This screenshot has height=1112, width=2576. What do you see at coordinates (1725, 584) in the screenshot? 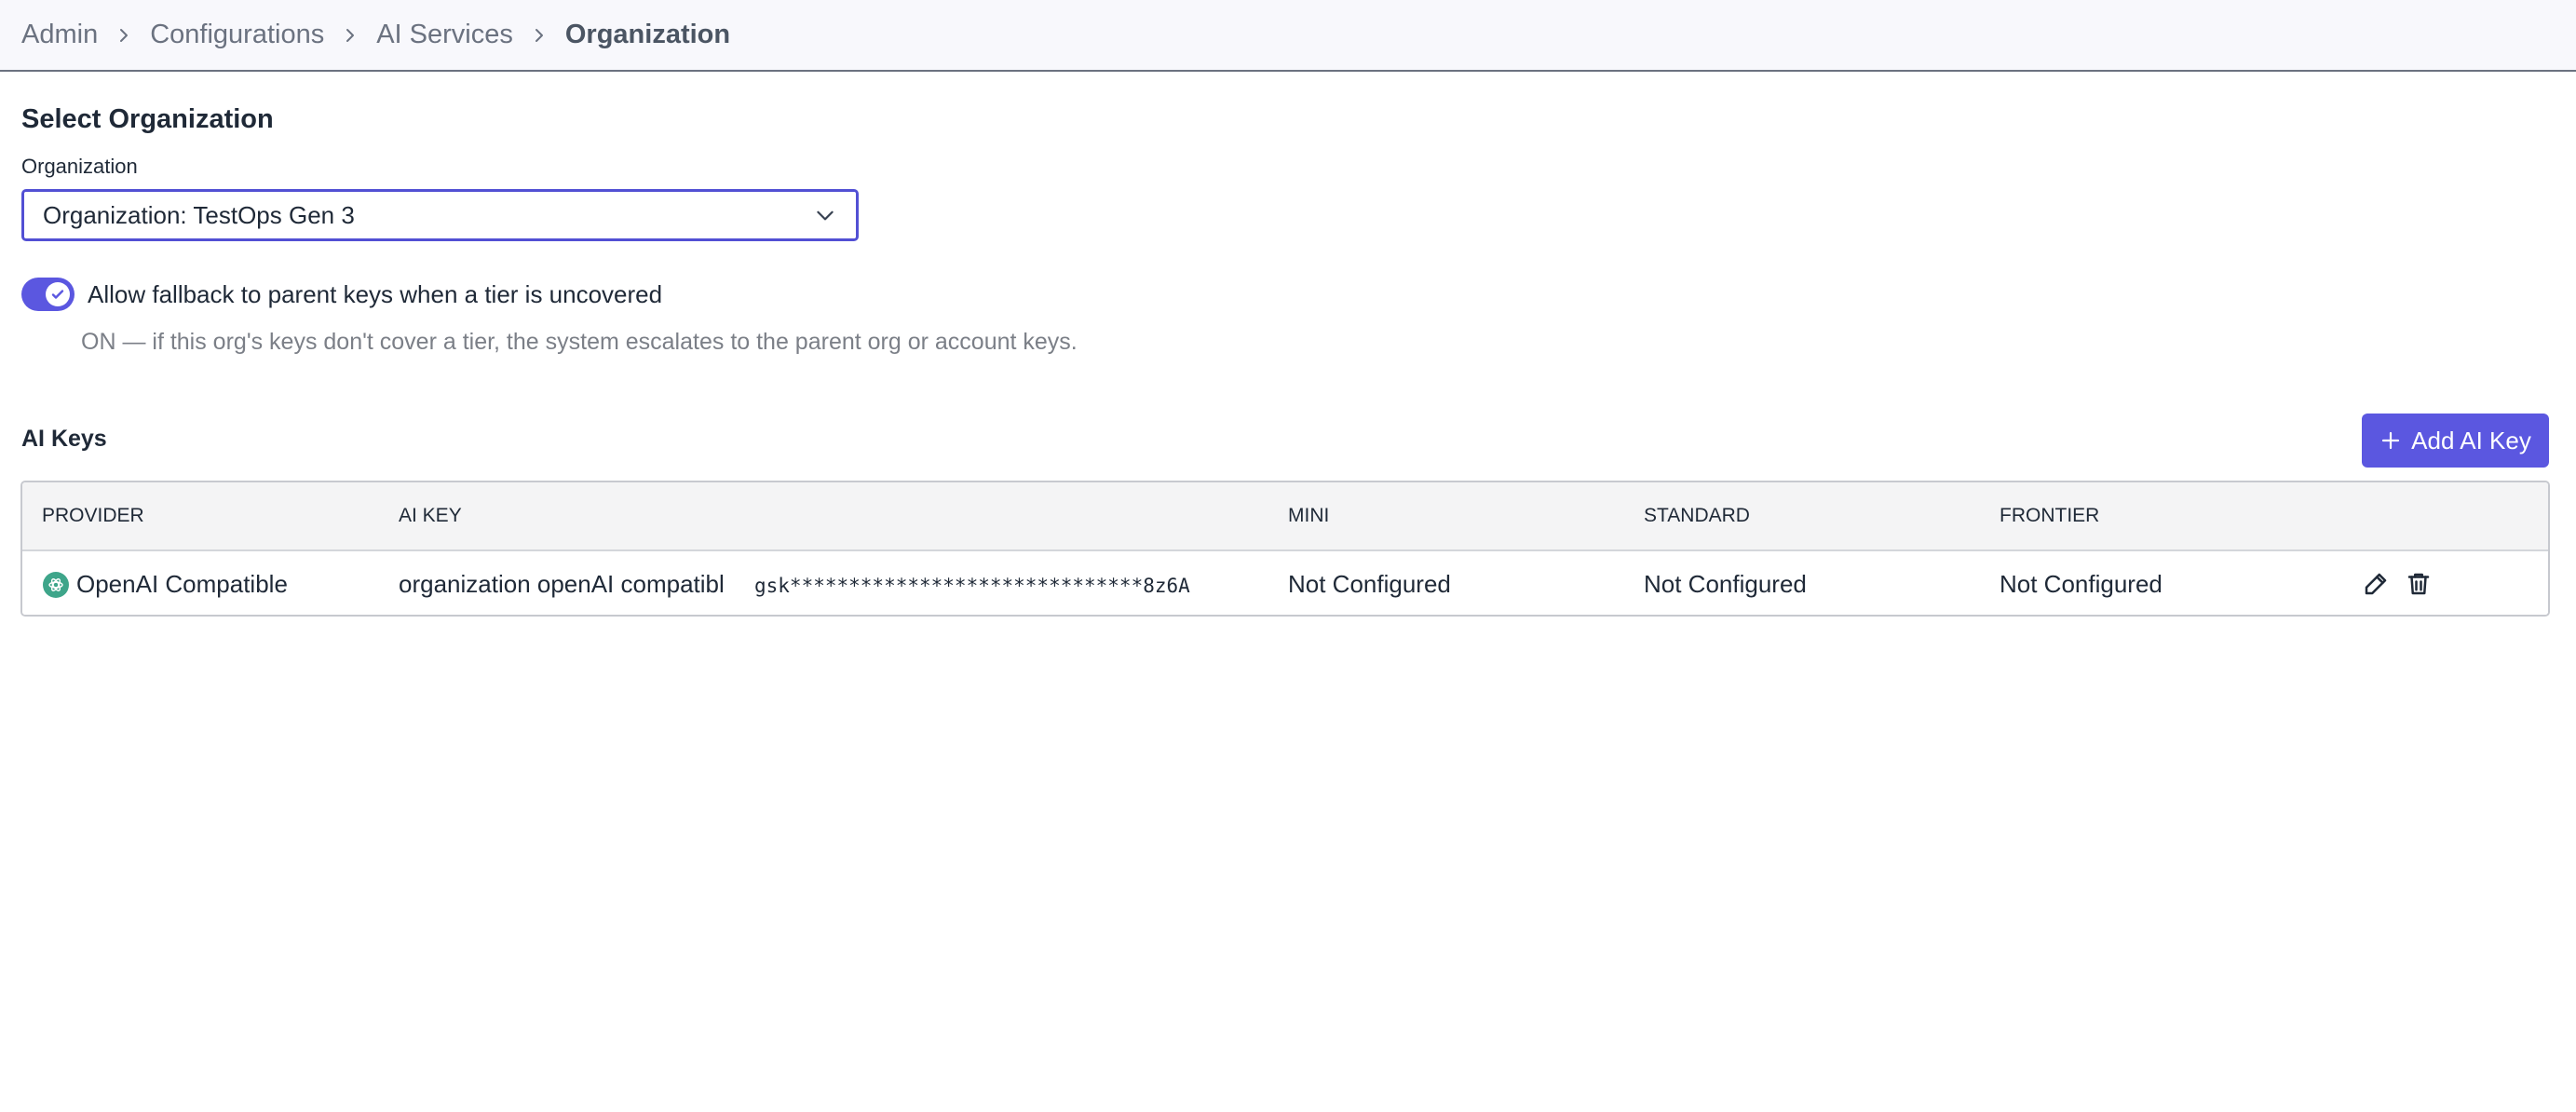
I see `standard-status: Not Configured` at bounding box center [1725, 584].